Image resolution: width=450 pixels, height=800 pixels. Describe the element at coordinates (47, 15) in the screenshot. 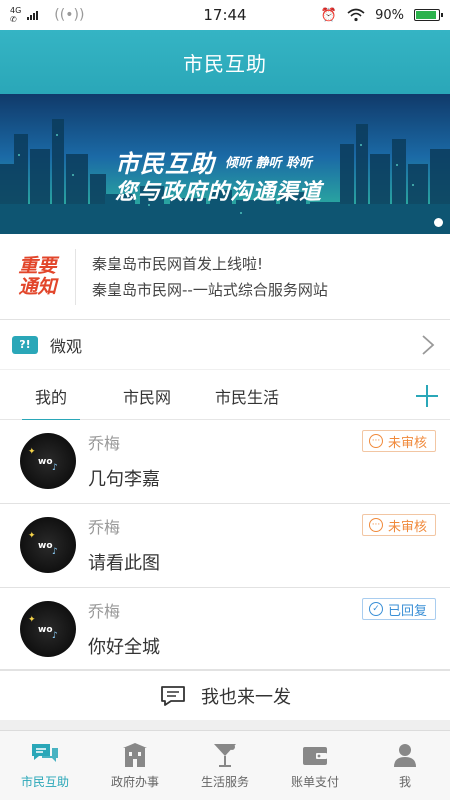

I see `status-left: 4G ✆ ((•))` at that location.